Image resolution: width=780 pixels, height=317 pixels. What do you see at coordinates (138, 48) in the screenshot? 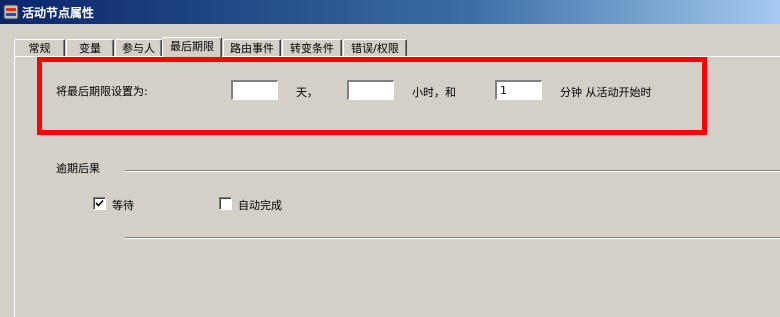
I see `tab-participants: 参与人` at bounding box center [138, 48].